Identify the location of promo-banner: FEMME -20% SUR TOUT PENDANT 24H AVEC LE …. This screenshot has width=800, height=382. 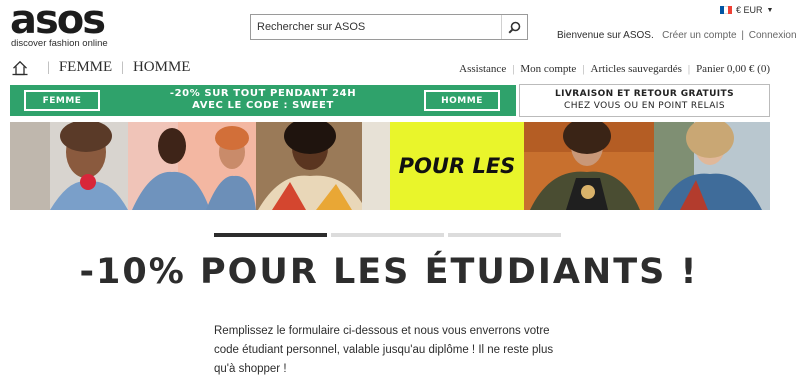
(263, 100).